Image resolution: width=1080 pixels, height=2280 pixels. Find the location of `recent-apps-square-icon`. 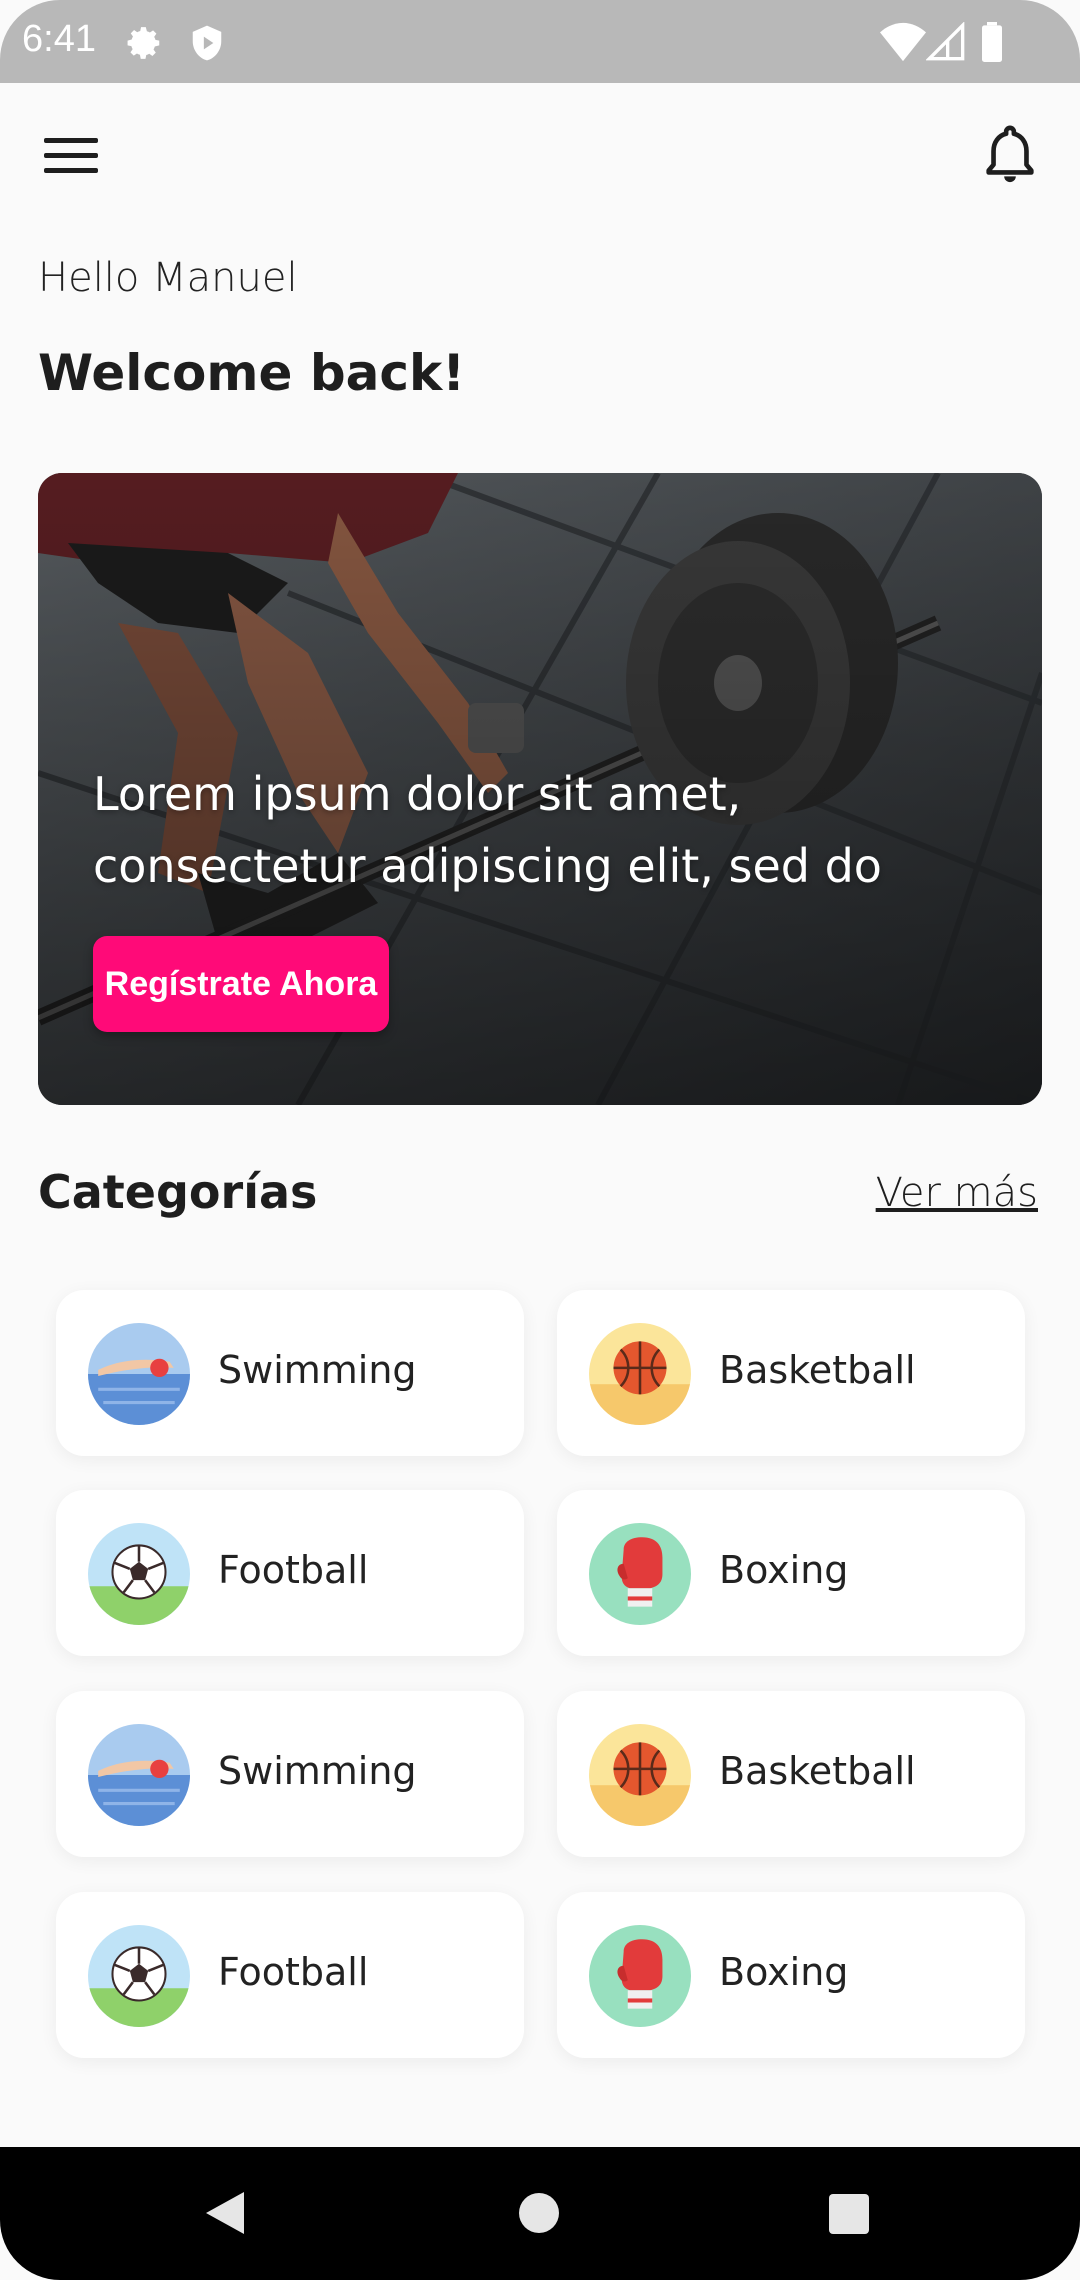

recent-apps-square-icon is located at coordinates (849, 2214).